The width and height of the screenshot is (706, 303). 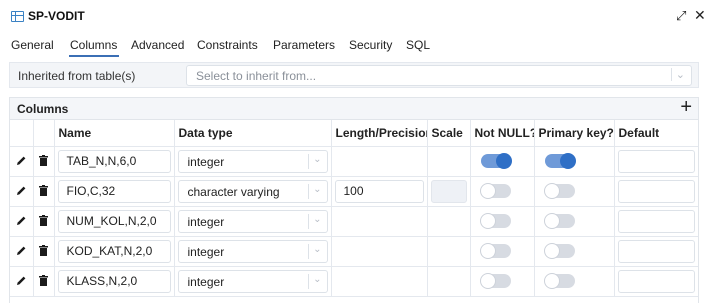 What do you see at coordinates (304, 45) in the screenshot?
I see `tab-parameters: Parameters` at bounding box center [304, 45].